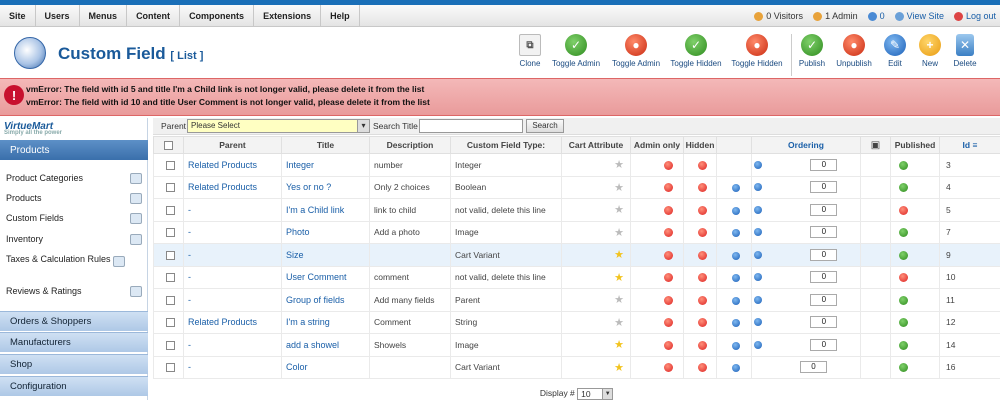  What do you see at coordinates (545, 126) in the screenshot?
I see `search-button: Search` at bounding box center [545, 126].